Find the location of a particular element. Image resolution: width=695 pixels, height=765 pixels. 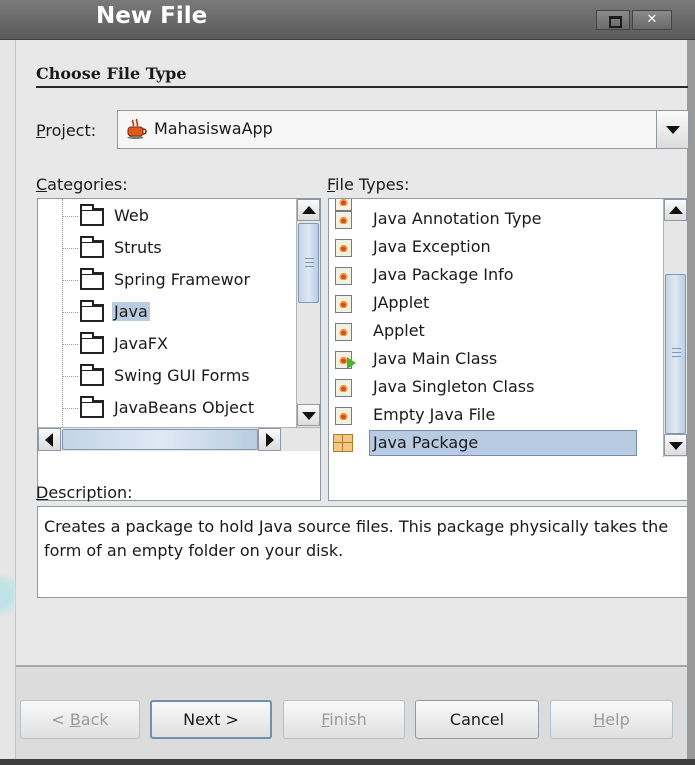

scroll-left-button is located at coordinates (49, 439).